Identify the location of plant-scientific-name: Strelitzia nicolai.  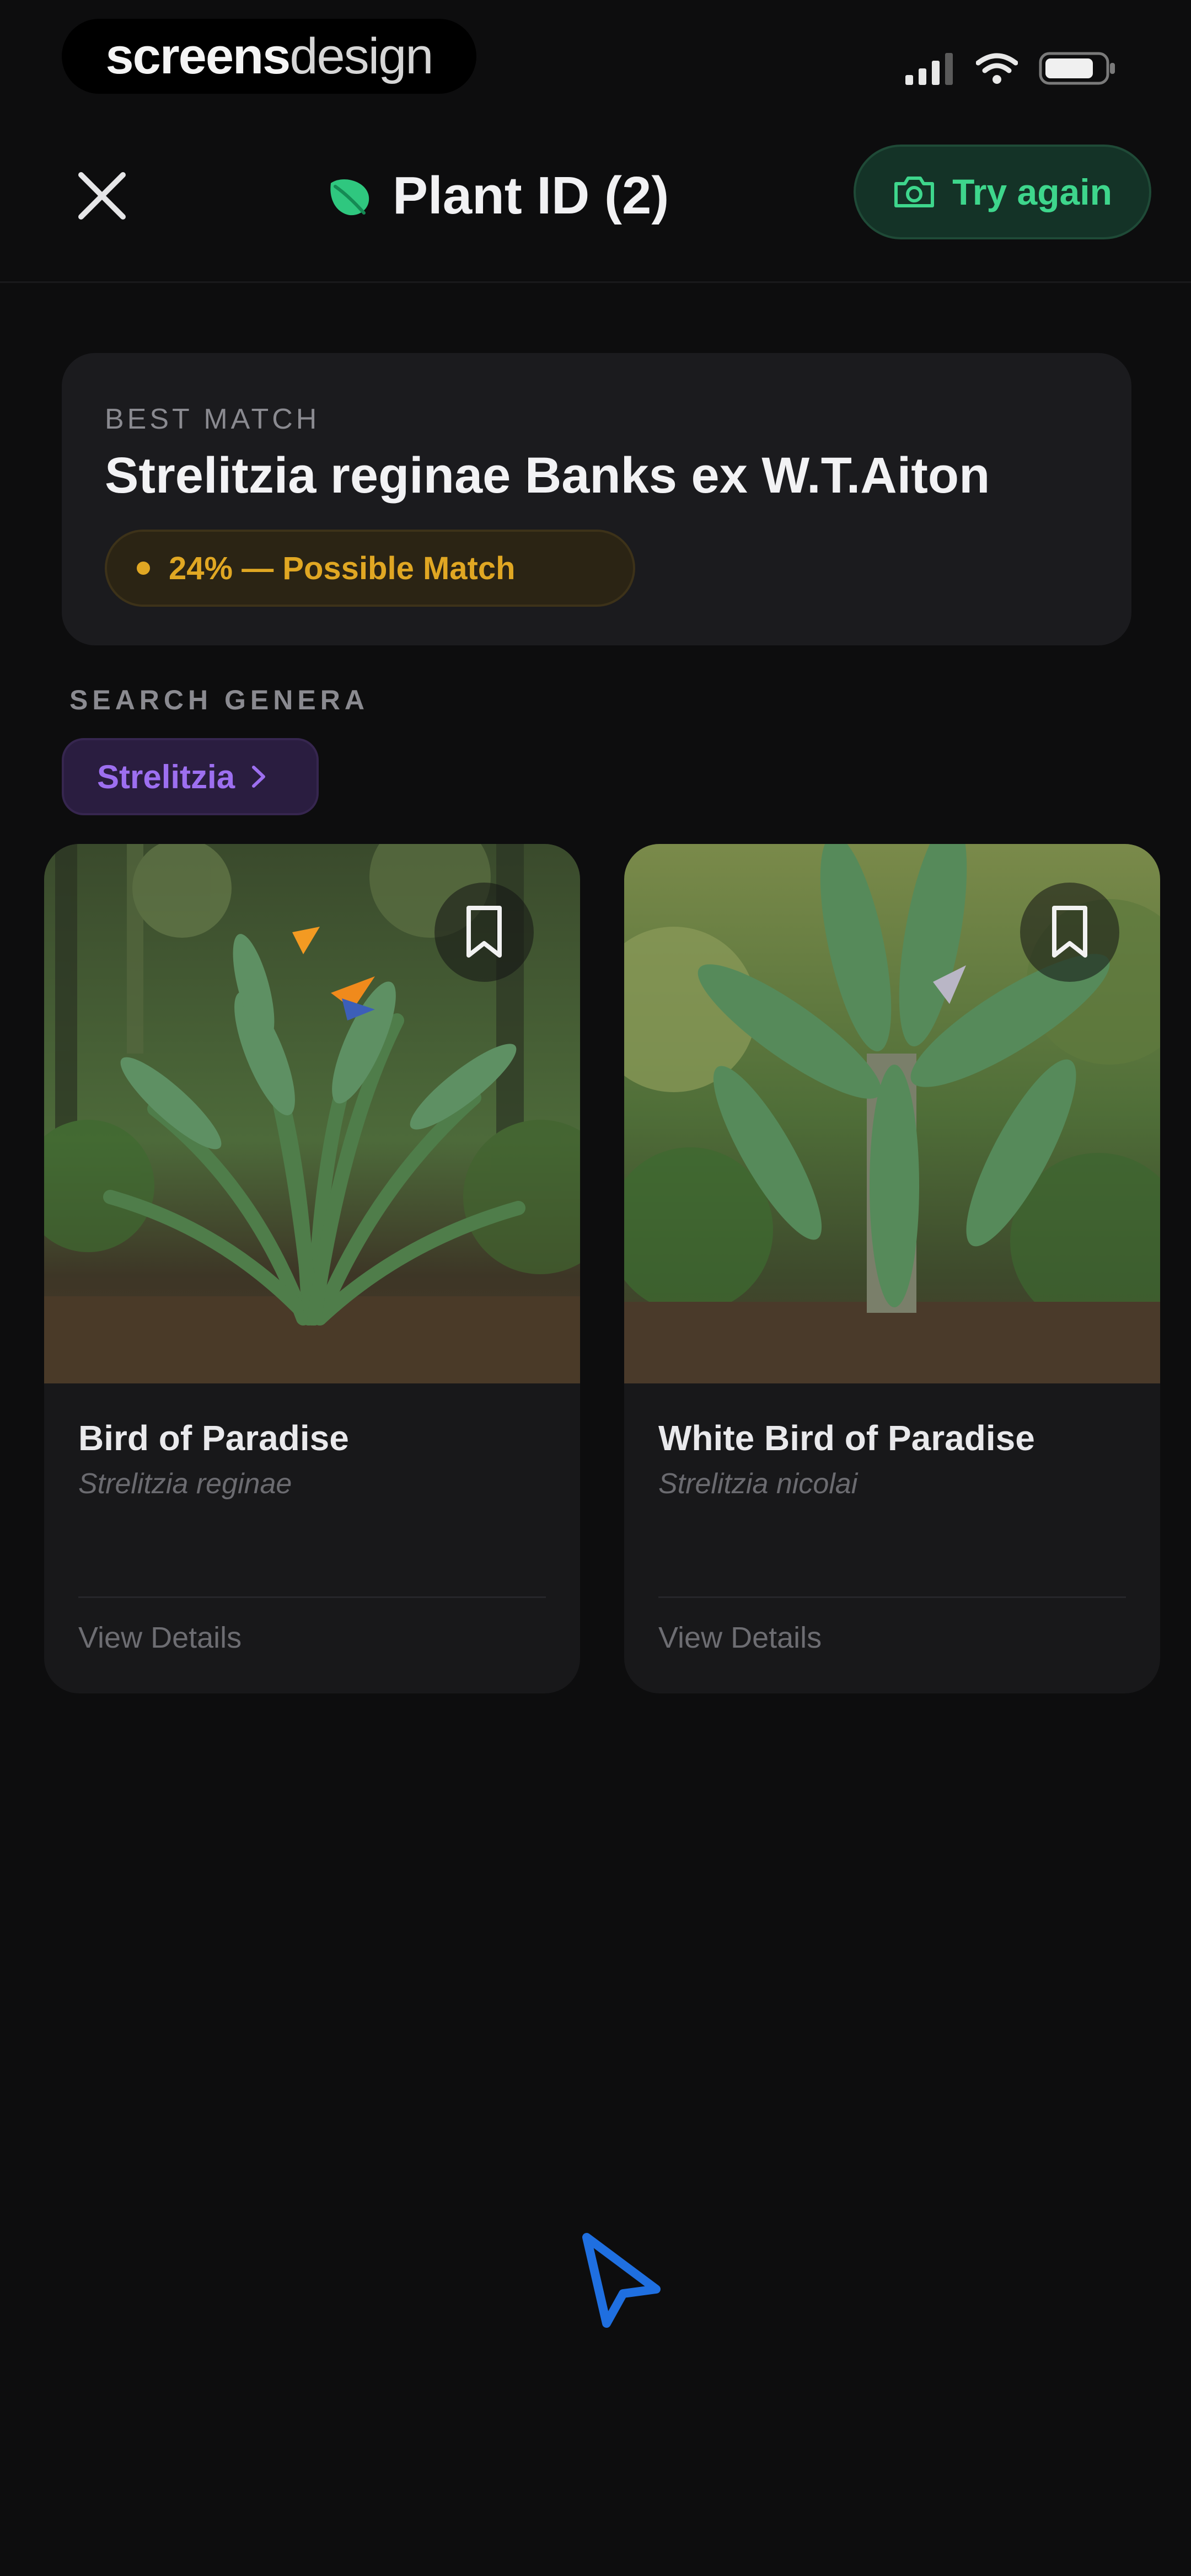
(758, 1484).